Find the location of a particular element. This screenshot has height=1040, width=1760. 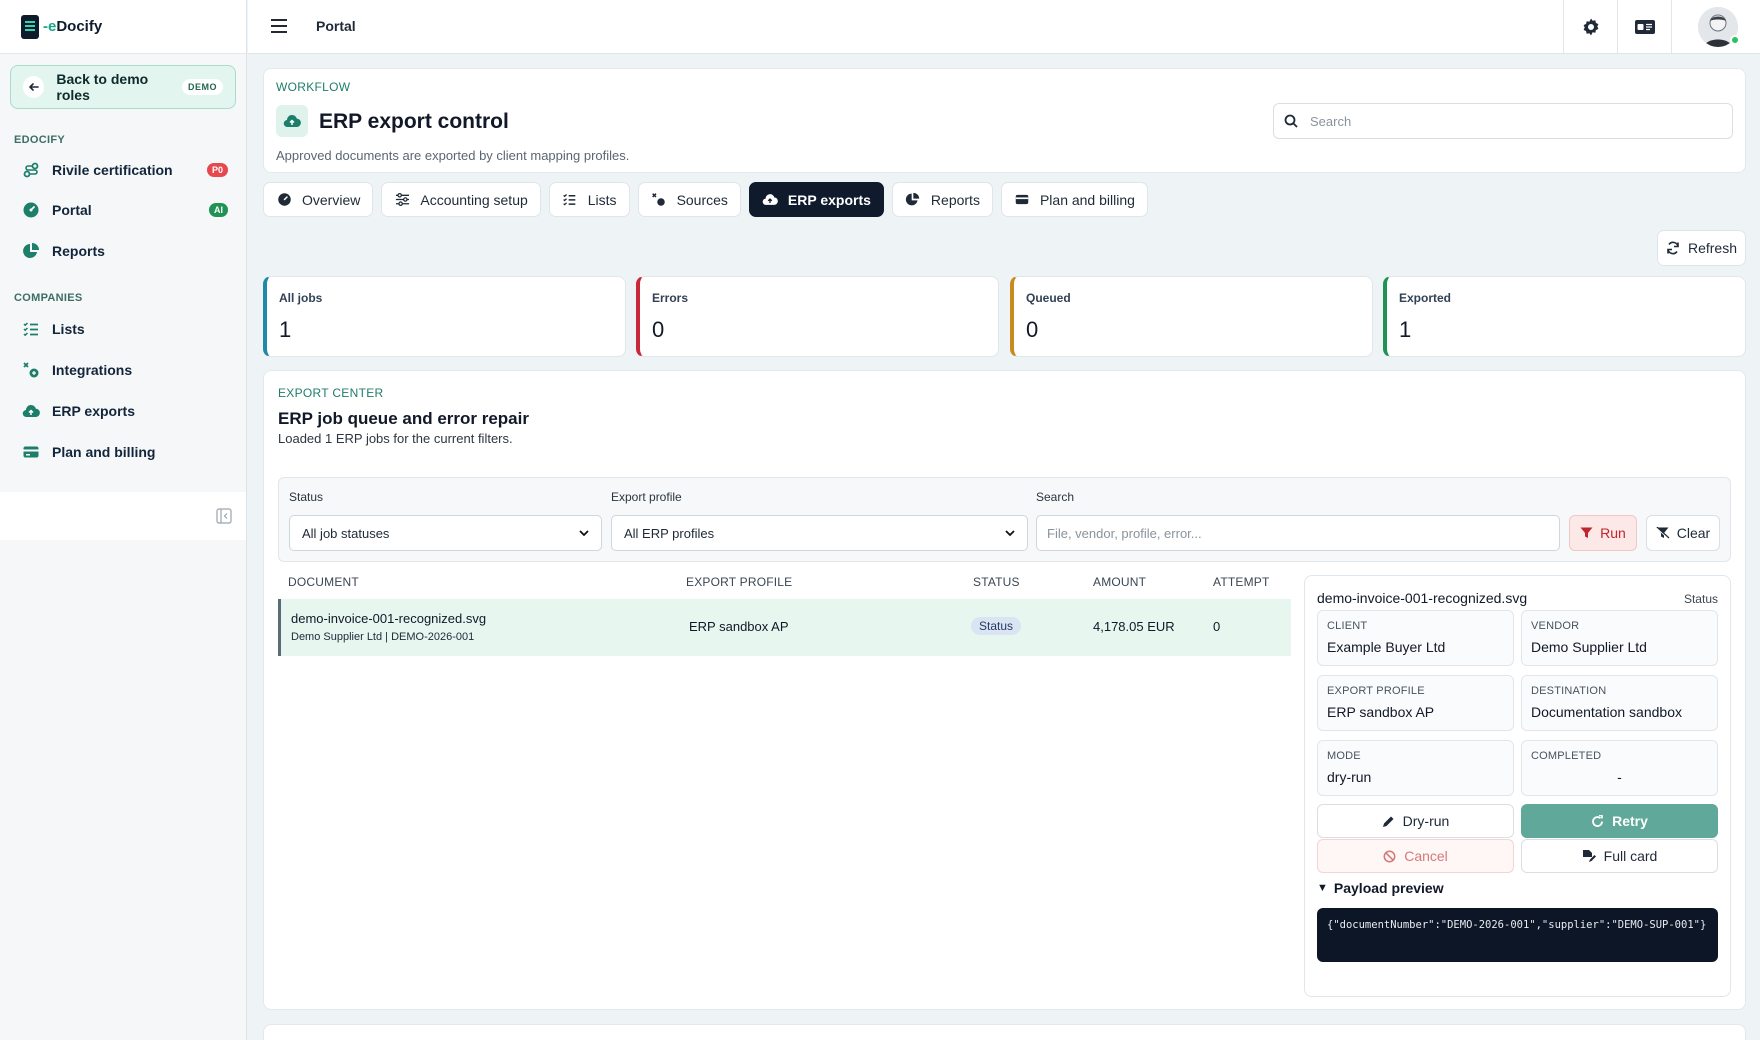

filter-search-field is located at coordinates (1298, 533).